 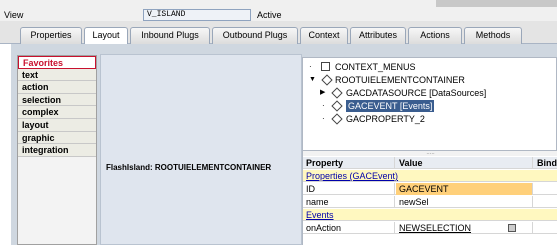 I want to click on tree-node-gacdatasource: ▶ GACDATASOURCE [DataSources], so click(x=435, y=93).